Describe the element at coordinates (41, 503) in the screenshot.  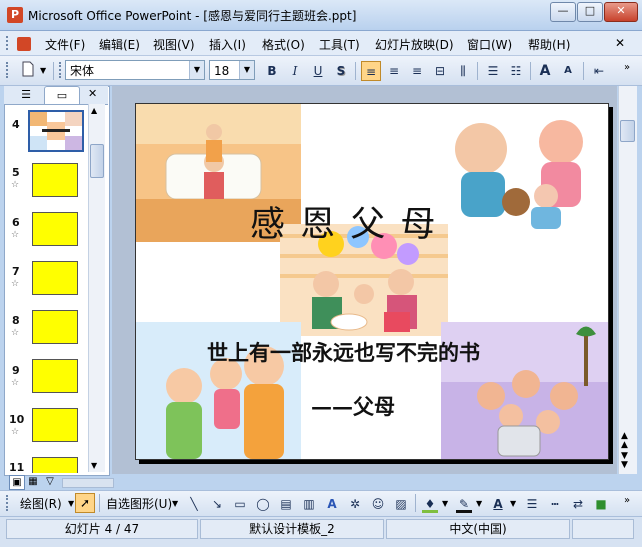
I see `draw-menu-button: 绘图(R)` at that location.